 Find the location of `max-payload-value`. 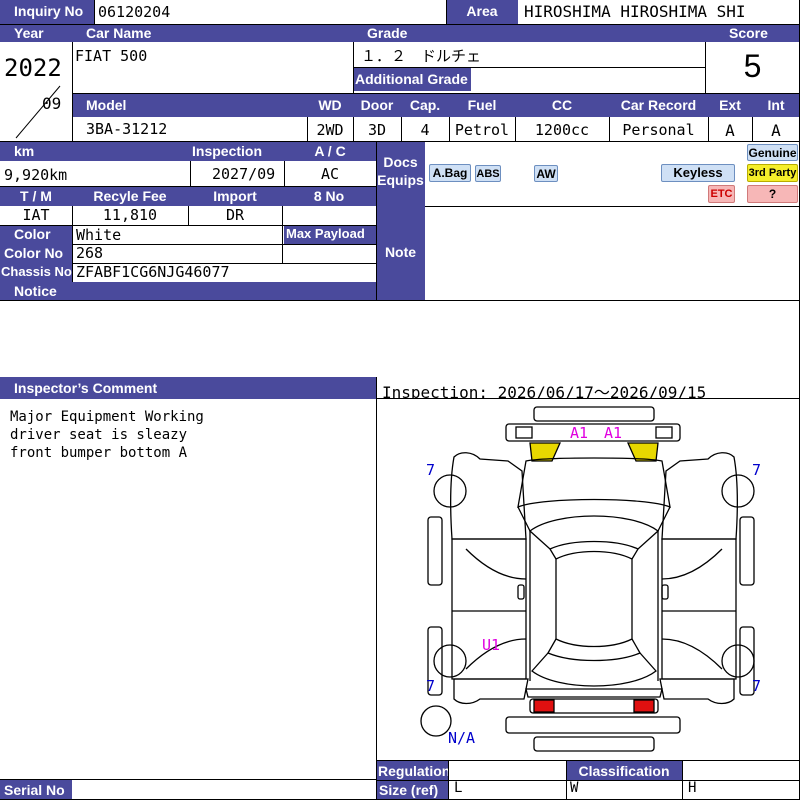

max-payload-value is located at coordinates (330, 253).